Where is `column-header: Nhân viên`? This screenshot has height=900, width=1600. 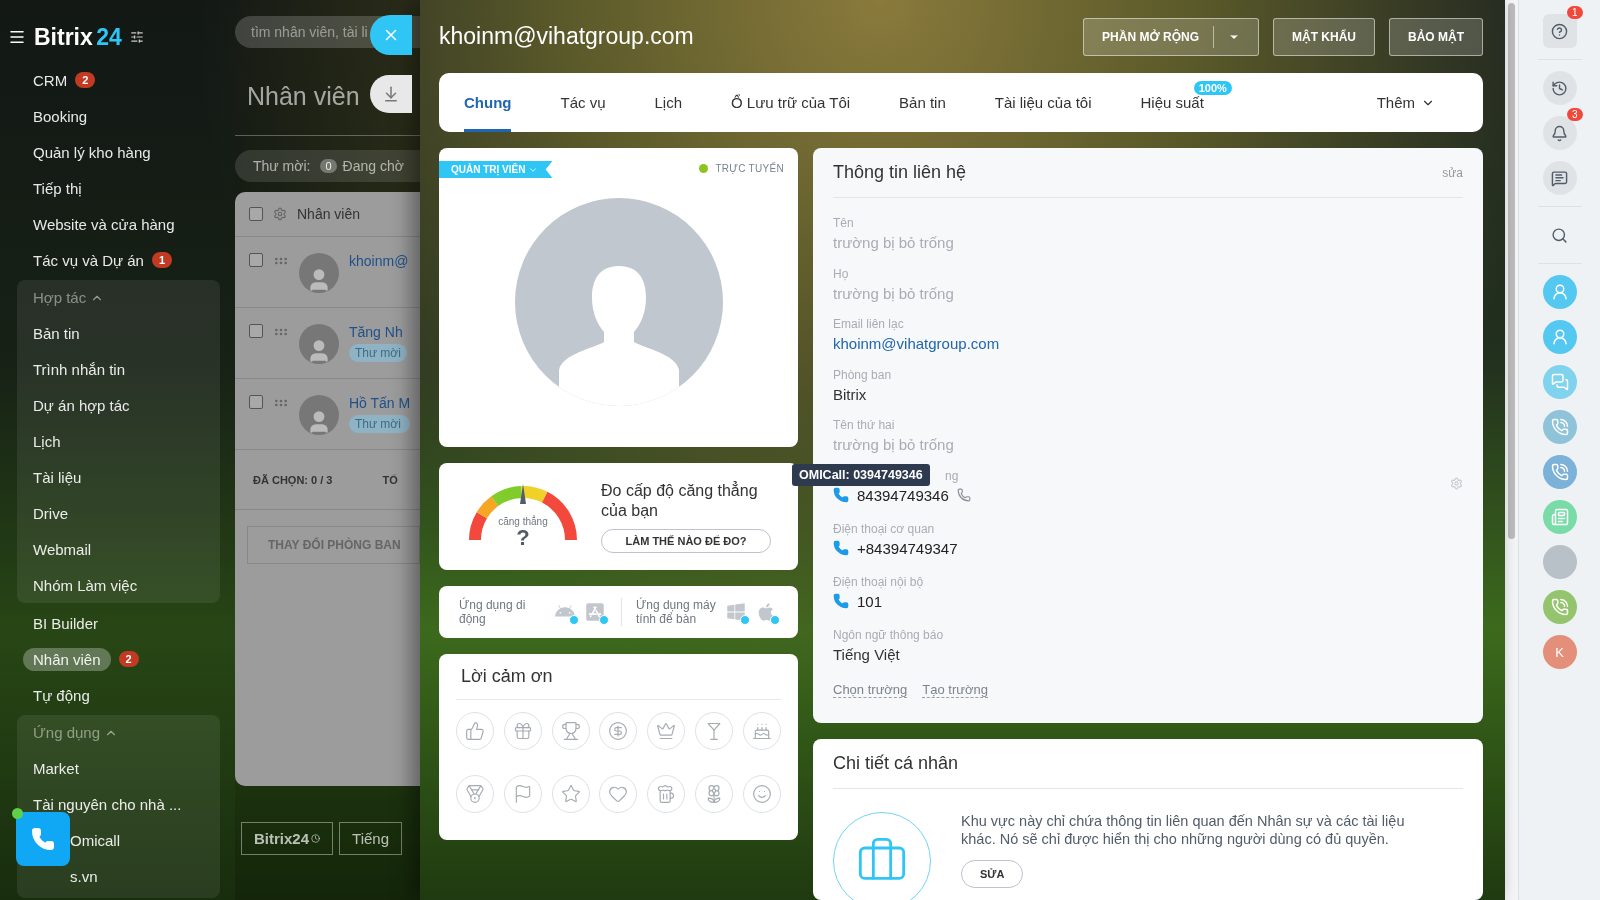
column-header: Nhân viên is located at coordinates (329, 214).